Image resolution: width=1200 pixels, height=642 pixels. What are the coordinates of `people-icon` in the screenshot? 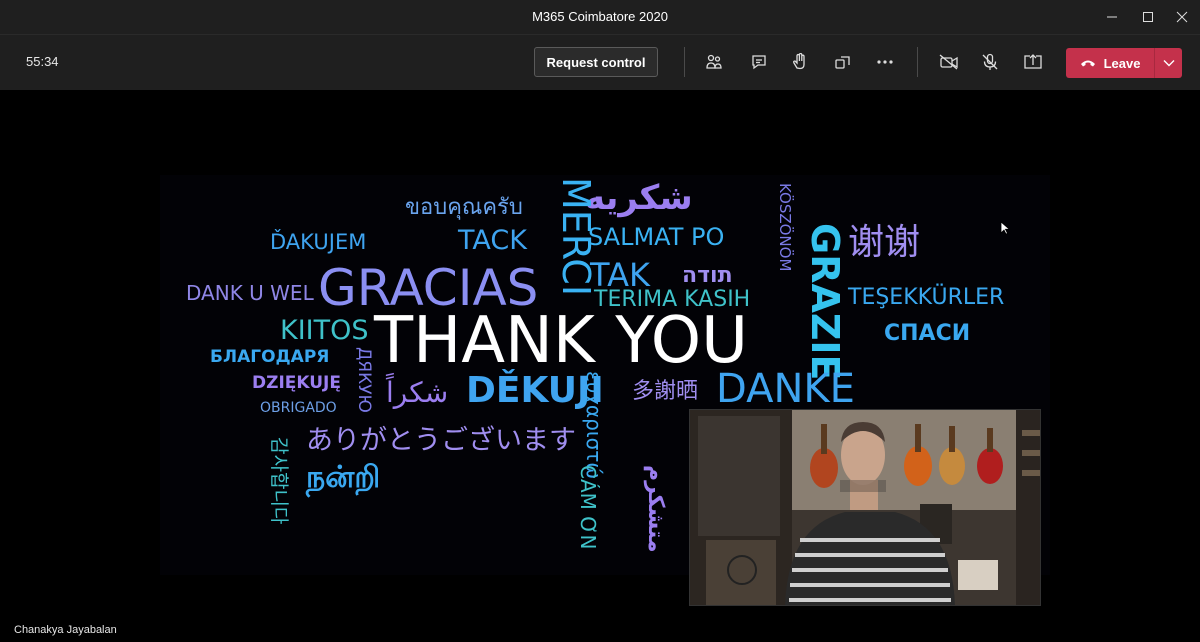 It's located at (714, 62).